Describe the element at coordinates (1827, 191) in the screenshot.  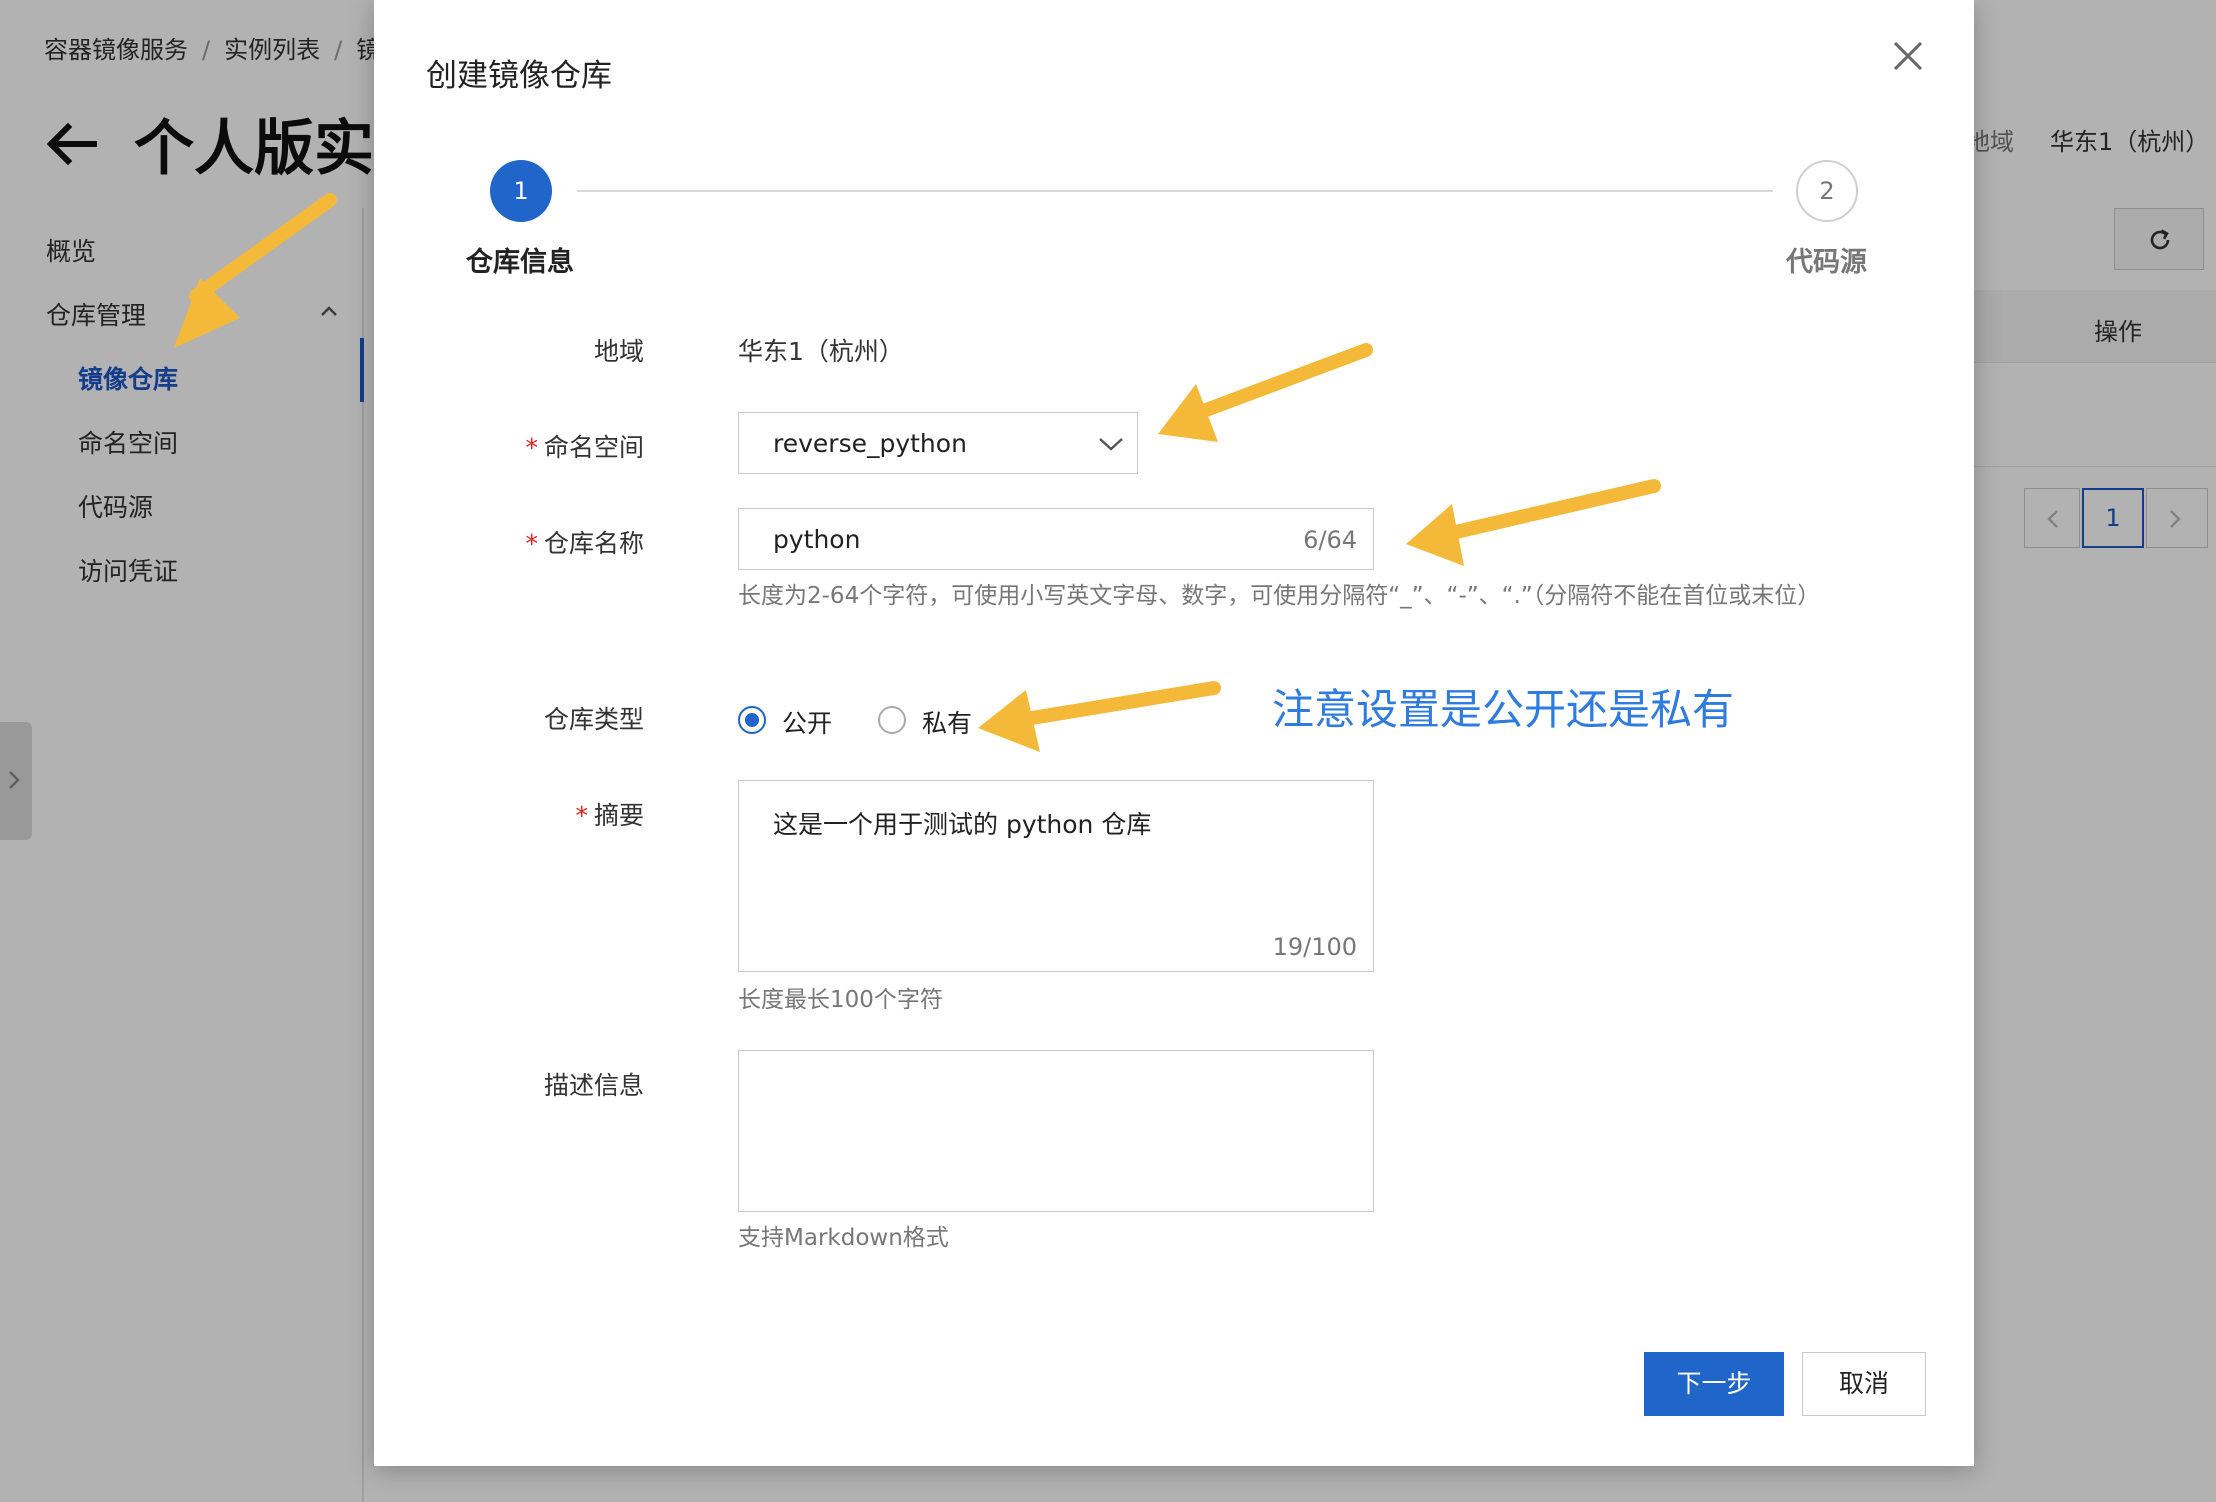
I see `step-2-indicator: 2` at that location.